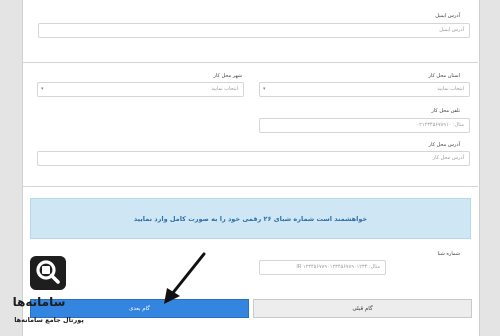 The width and height of the screenshot is (500, 336). Describe the element at coordinates (447, 16) in the screenshot. I see `email-label: آدرس ایمیل` at that location.